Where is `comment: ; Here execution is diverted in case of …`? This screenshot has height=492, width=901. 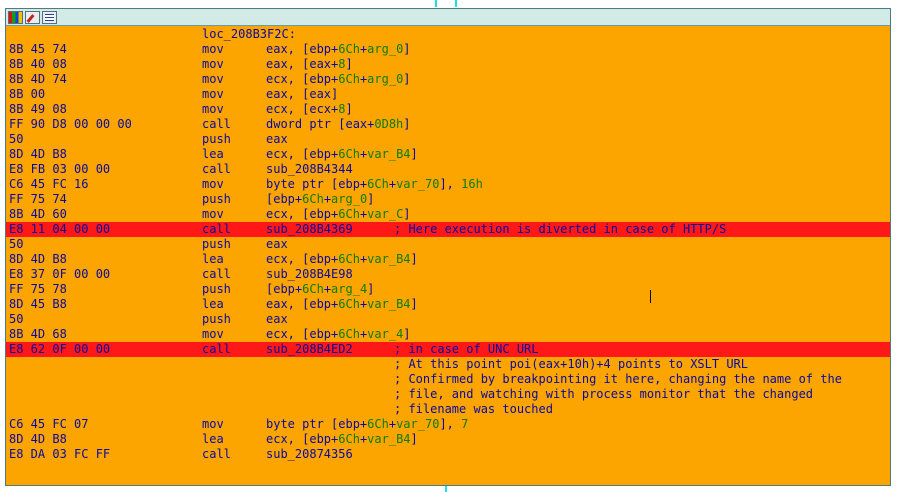
comment: ; Here execution is diverted in case of … is located at coordinates (560, 229).